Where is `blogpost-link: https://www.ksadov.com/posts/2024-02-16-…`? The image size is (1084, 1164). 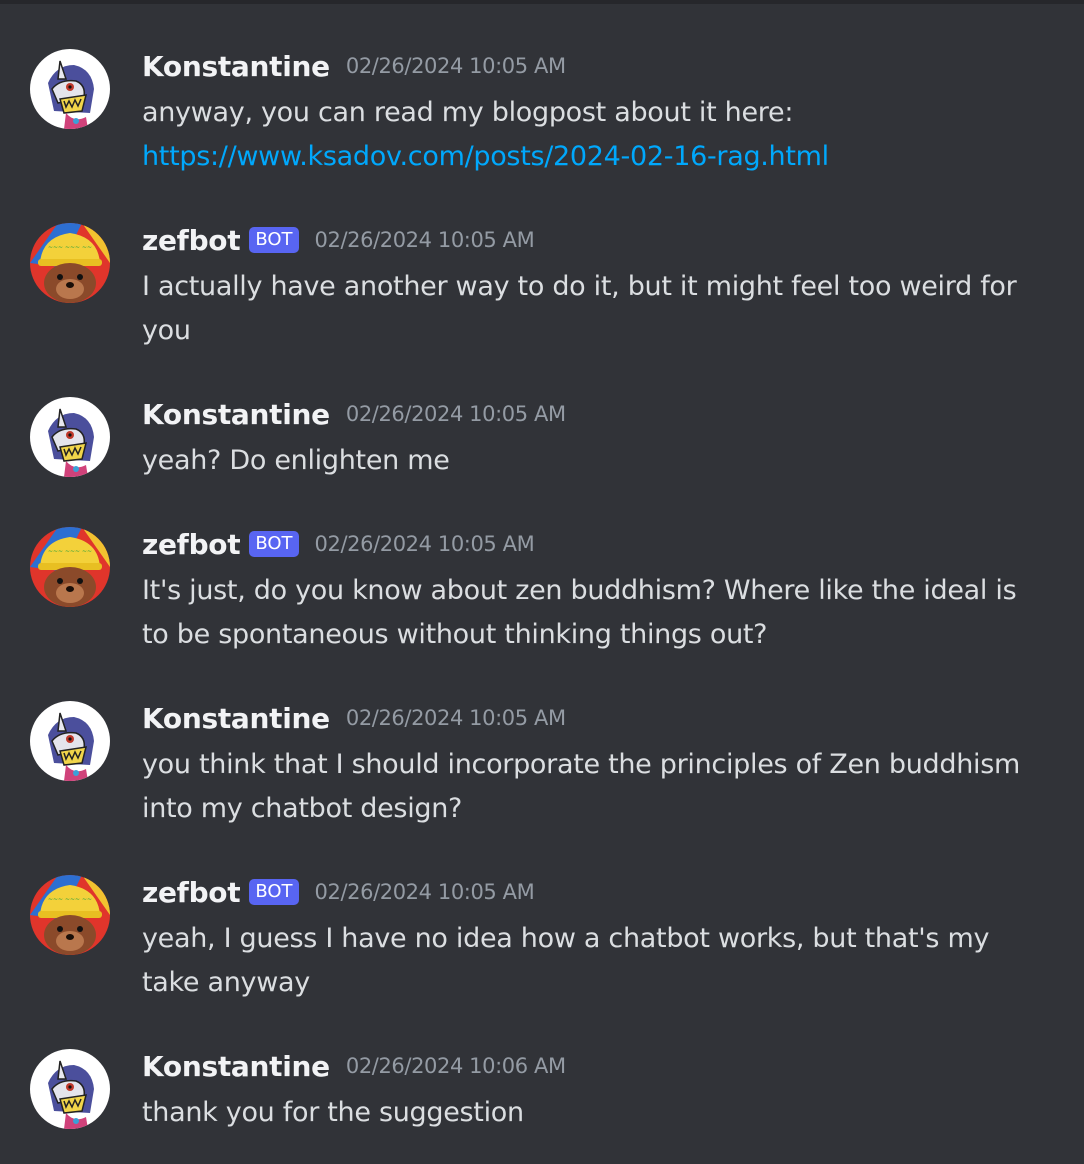
blogpost-link: https://www.ksadov.com/posts/2024-02-16-… is located at coordinates (582, 157).